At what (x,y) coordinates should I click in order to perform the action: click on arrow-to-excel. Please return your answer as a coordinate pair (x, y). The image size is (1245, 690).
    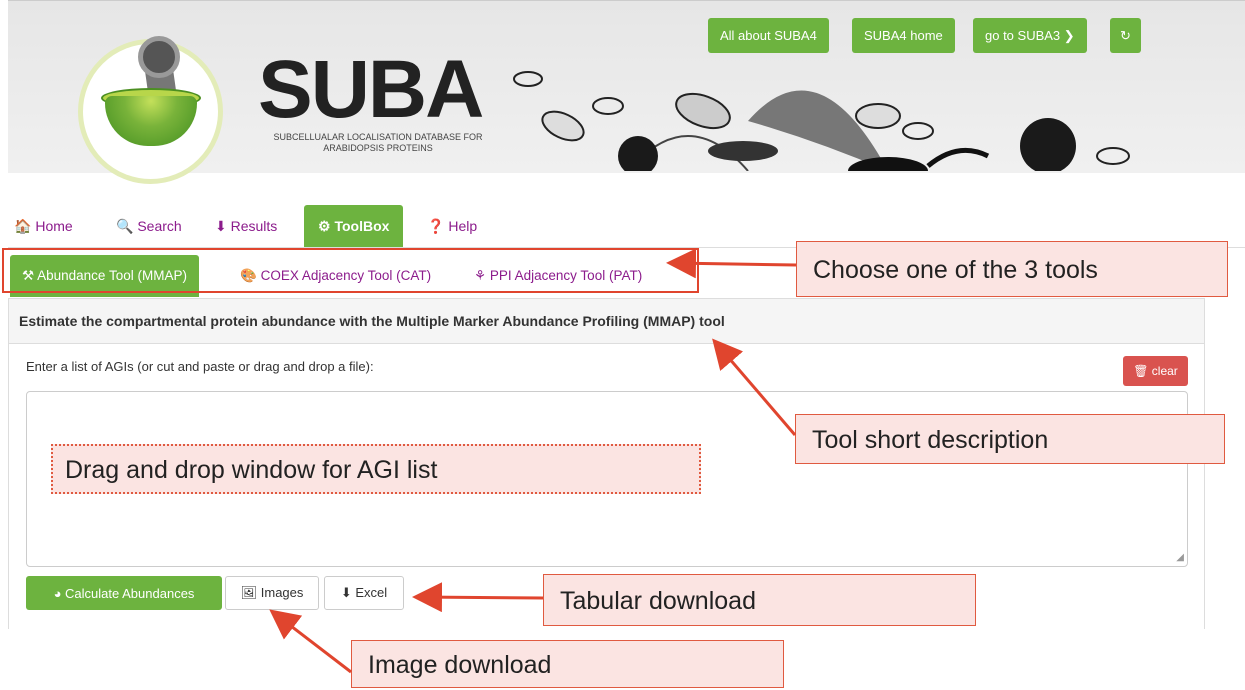
    Looking at the image, I should click on (478, 597).